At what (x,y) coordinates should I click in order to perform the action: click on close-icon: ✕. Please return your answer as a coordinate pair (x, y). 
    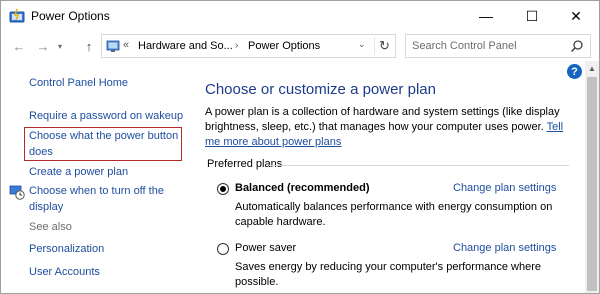
    Looking at the image, I should click on (576, 15).